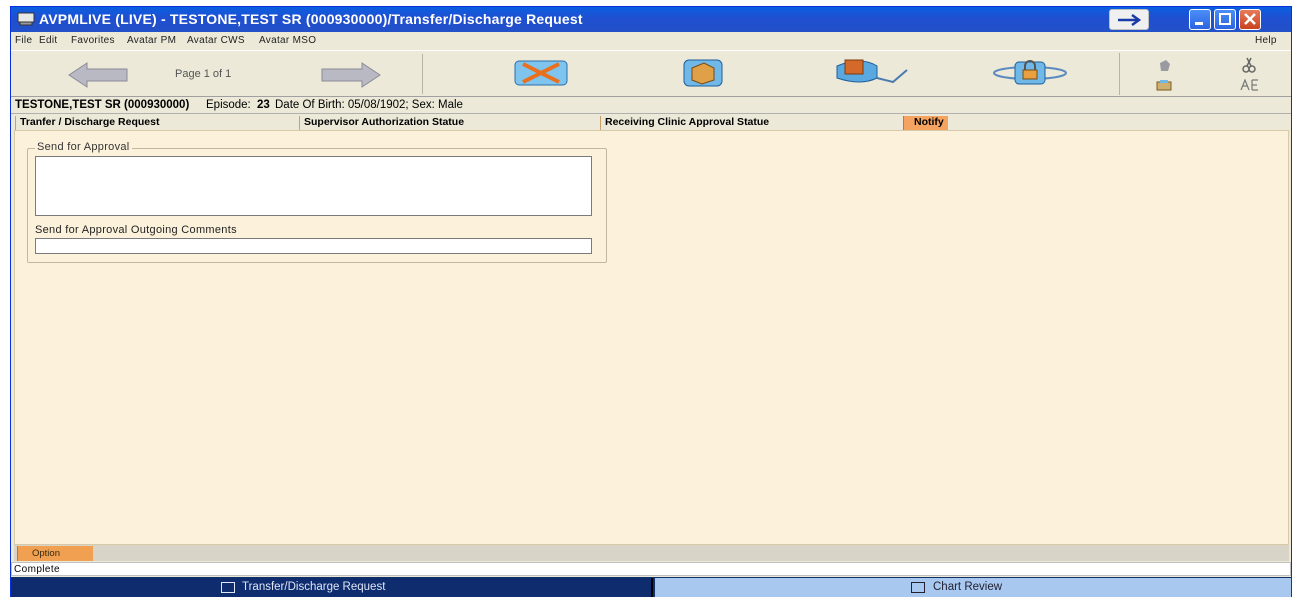  I want to click on patient-name: TESTONE,TEST SR (000930000), so click(102, 105).